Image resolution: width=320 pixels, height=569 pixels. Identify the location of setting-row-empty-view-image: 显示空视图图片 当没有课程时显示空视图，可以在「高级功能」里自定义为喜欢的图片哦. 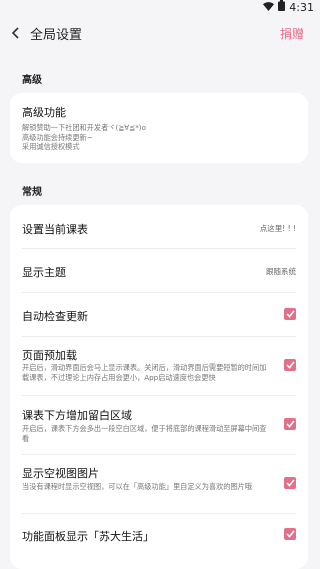
(159, 484).